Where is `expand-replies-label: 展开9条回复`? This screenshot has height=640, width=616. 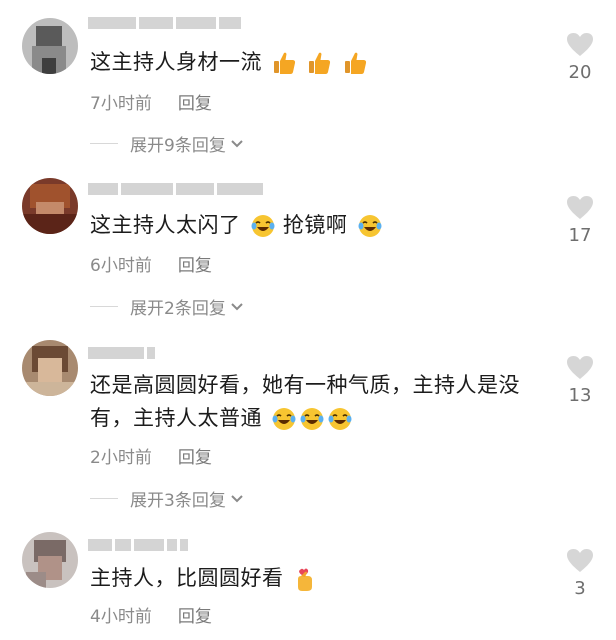 expand-replies-label: 展开9条回复 is located at coordinates (178, 146).